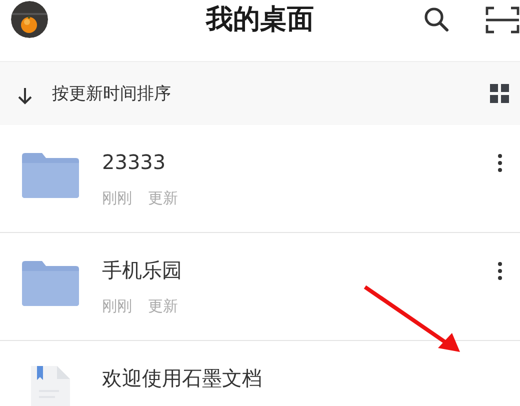  Describe the element at coordinates (134, 162) in the screenshot. I see `item-name: 23333` at that location.